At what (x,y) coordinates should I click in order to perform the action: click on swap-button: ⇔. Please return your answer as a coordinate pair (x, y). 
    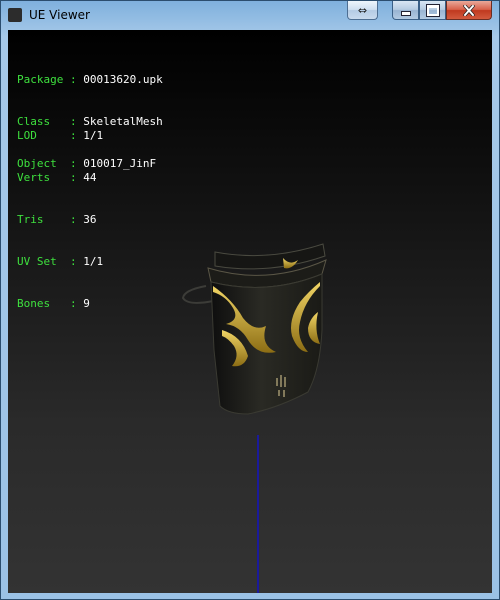
    Looking at the image, I should click on (362, 10).